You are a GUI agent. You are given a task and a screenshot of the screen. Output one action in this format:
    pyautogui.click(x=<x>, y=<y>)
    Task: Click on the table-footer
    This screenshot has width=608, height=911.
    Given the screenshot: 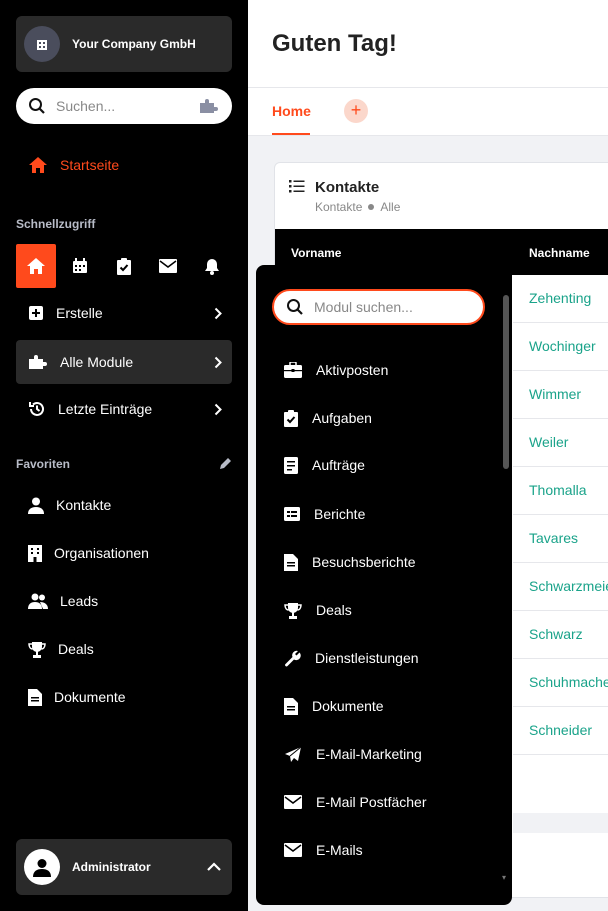 What is the action you would take?
    pyautogui.click(x=560, y=823)
    